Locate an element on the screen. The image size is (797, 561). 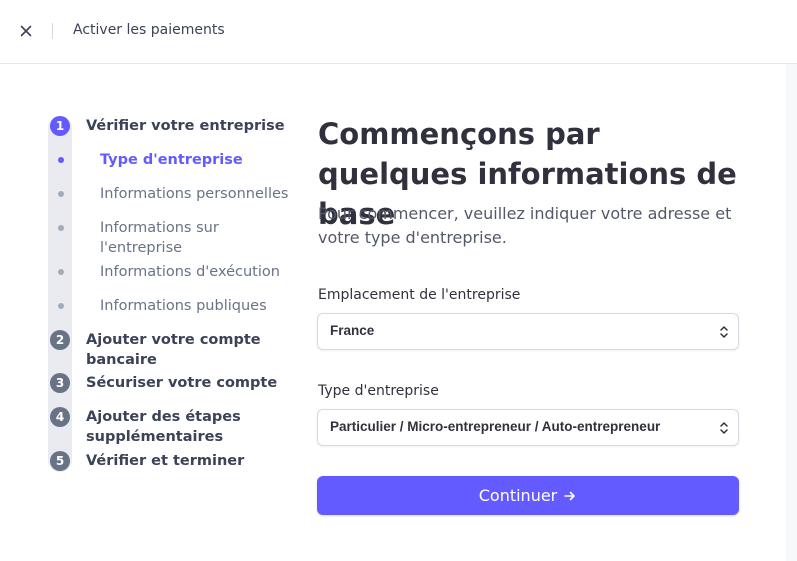
top-bar: Activer les paiements is located at coordinates (398, 32).